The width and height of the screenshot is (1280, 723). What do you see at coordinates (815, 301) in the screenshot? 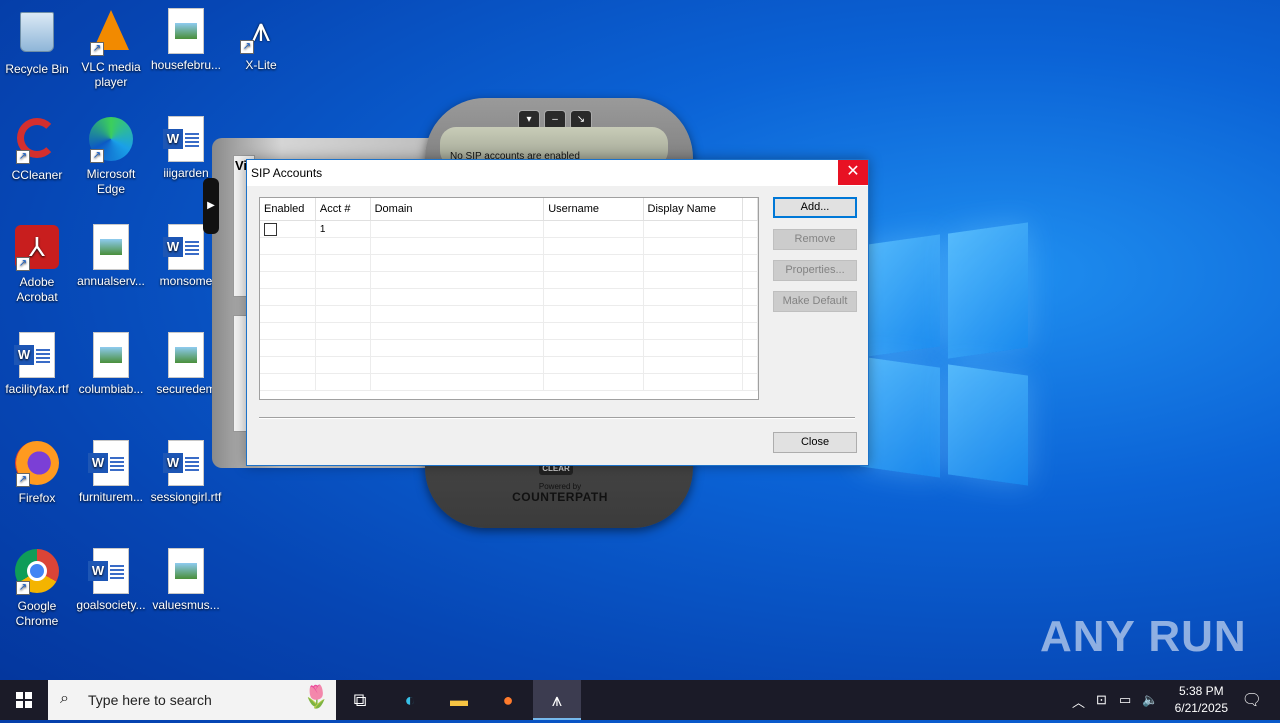
I see `make-default-button: Make Default` at bounding box center [815, 301].